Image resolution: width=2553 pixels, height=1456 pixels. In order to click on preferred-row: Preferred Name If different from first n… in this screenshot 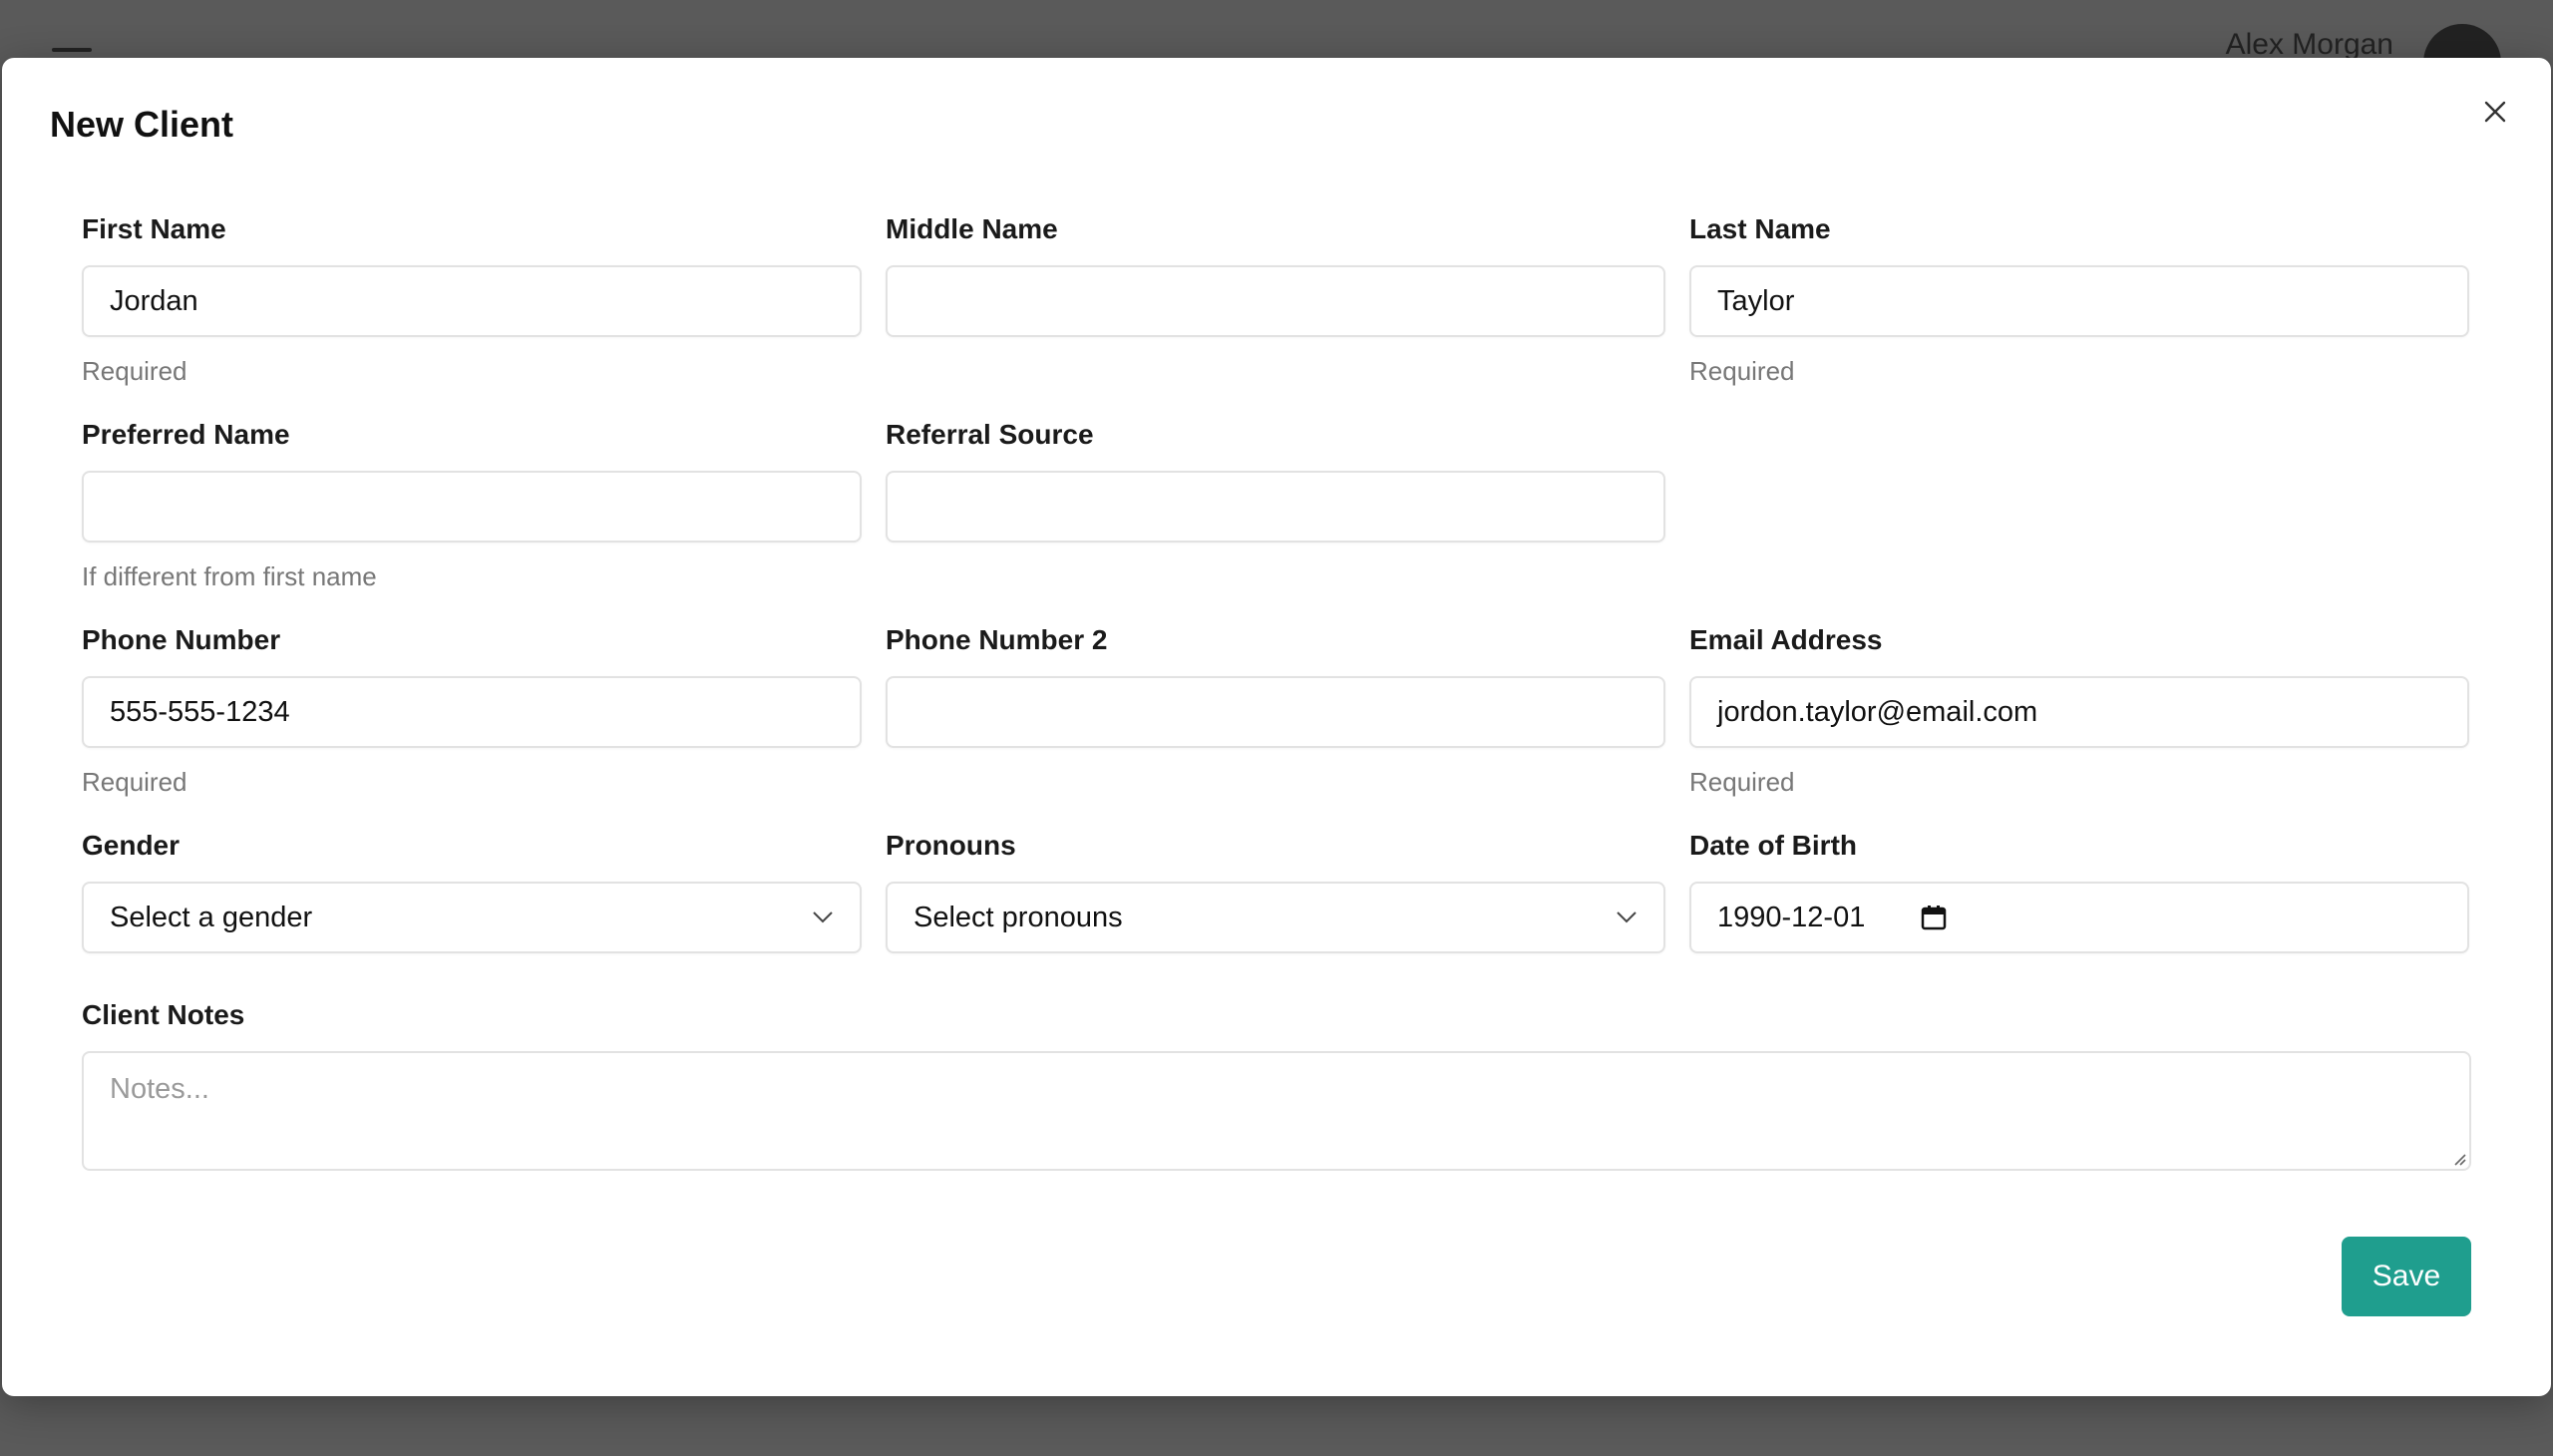, I will do `click(1276, 503)`.